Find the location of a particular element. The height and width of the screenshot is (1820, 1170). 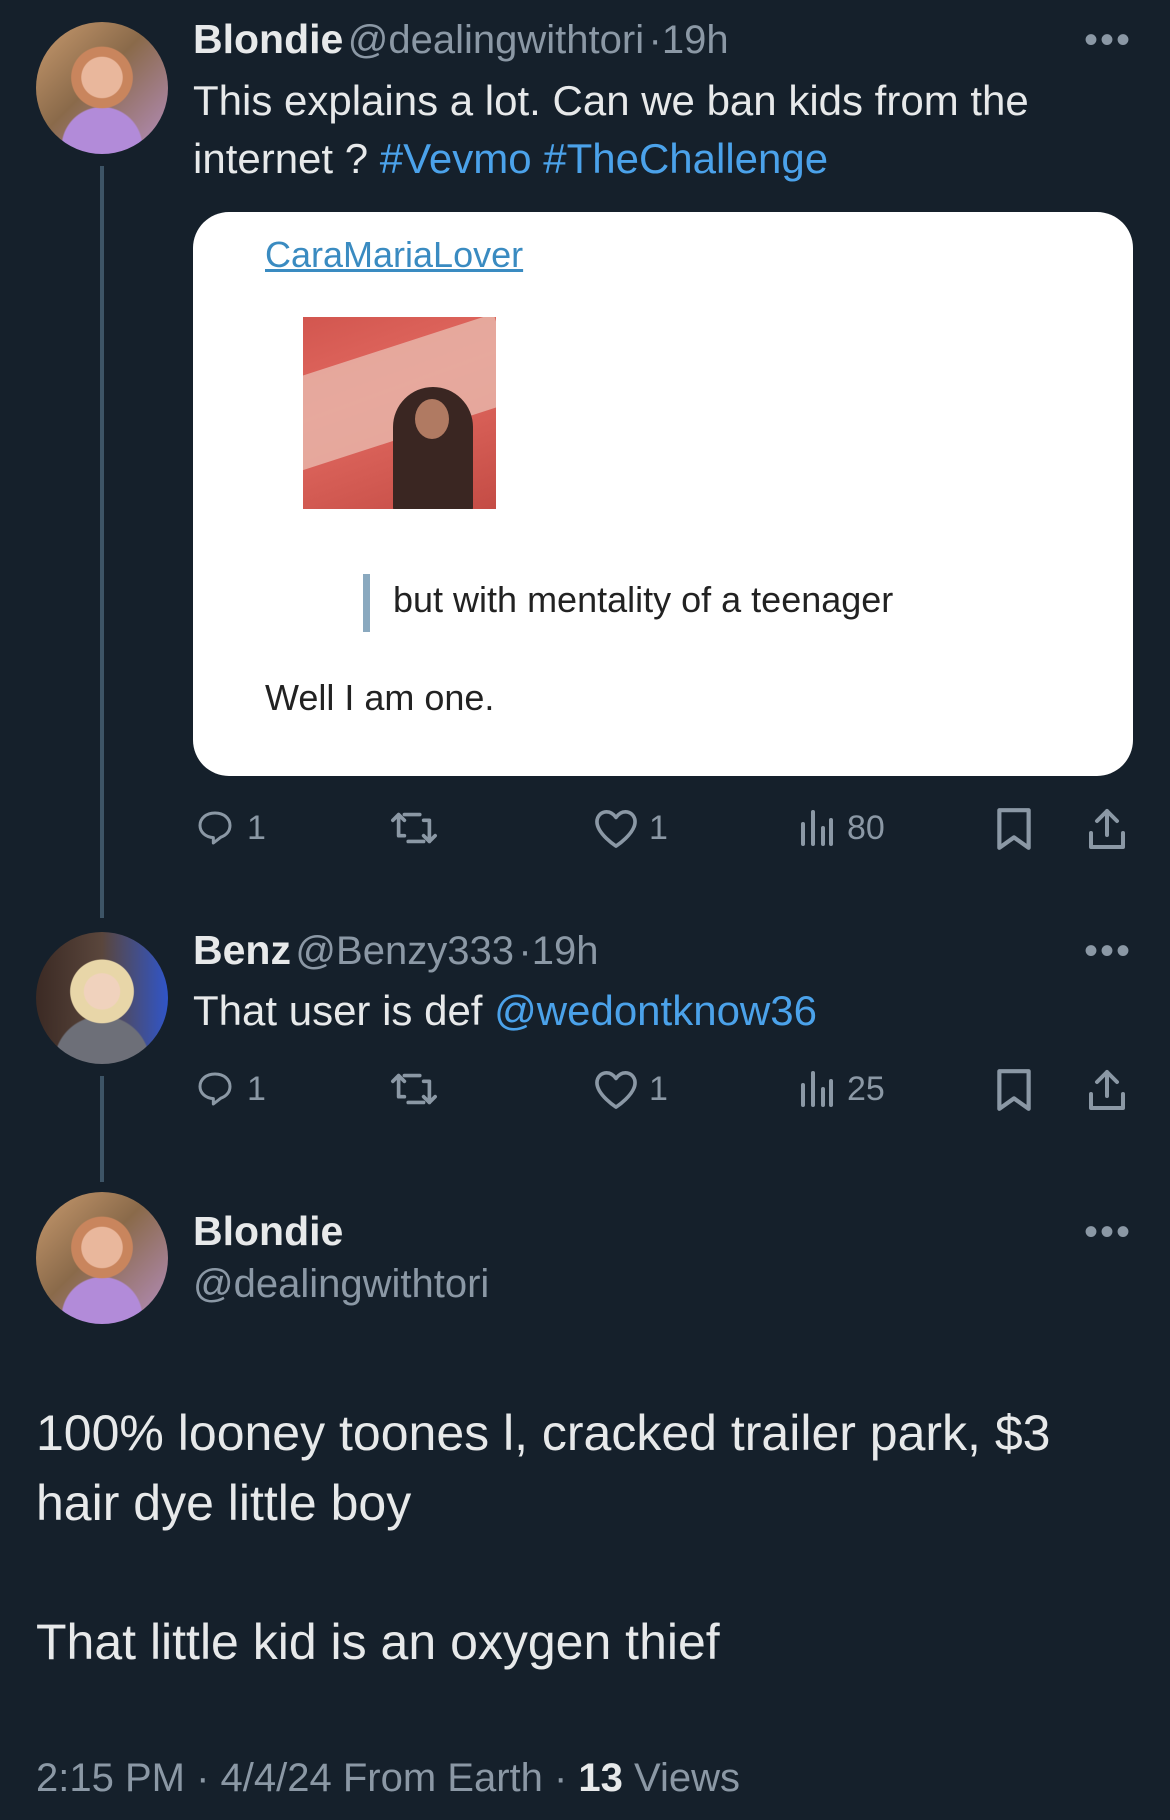

hashtag-link: #TheChallenge is located at coordinates (685, 158).